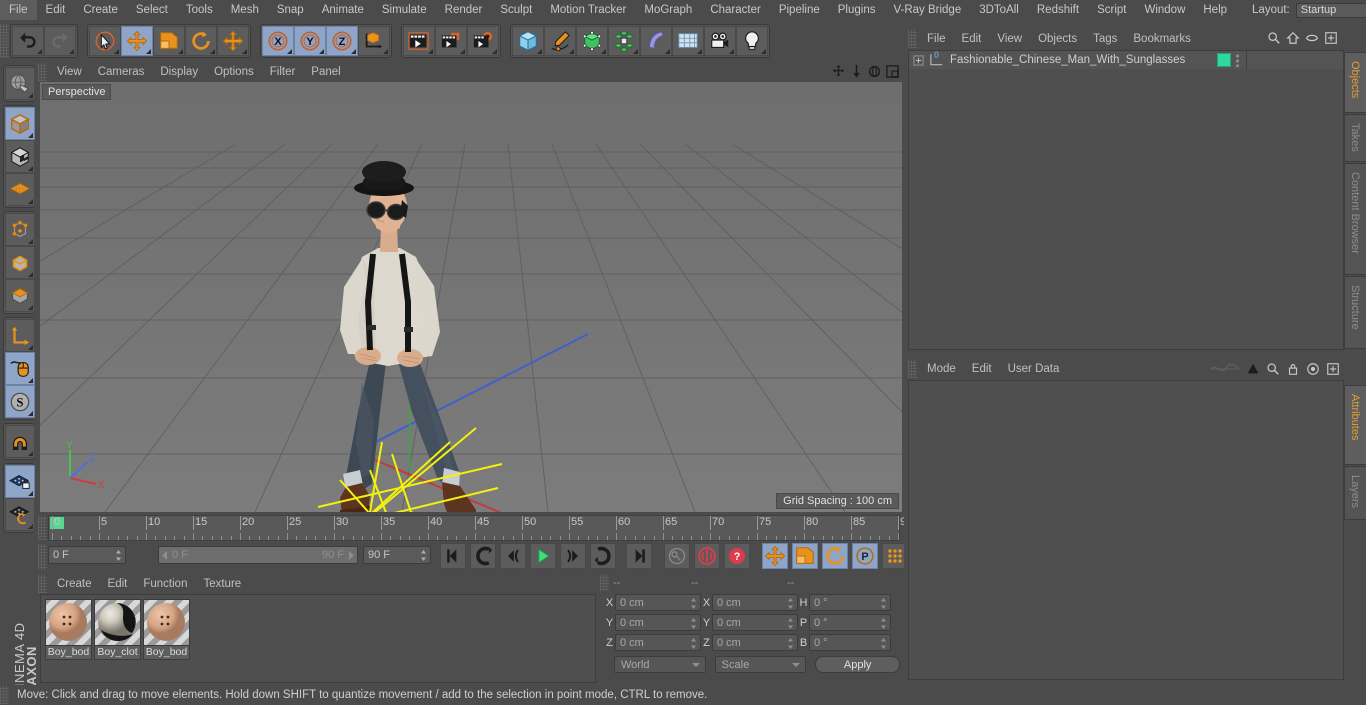  I want to click on nurbs-button, so click(592, 41).